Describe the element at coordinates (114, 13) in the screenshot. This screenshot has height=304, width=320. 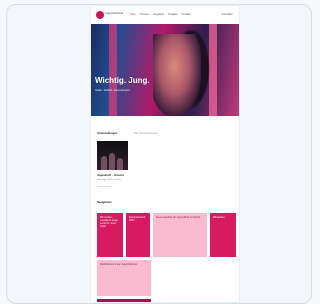
I see `logo-text: Jugendverband` at that location.